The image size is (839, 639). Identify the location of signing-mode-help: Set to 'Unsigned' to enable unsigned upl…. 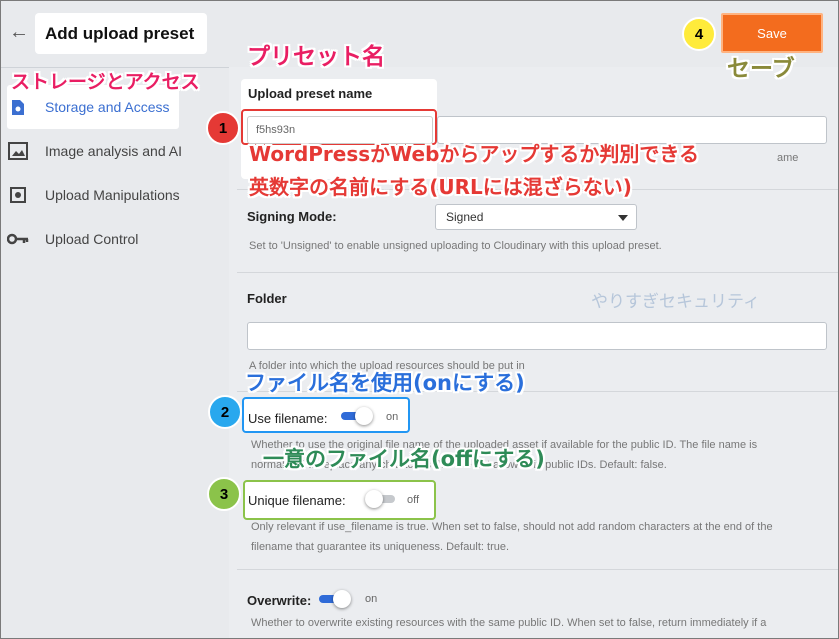
(455, 246).